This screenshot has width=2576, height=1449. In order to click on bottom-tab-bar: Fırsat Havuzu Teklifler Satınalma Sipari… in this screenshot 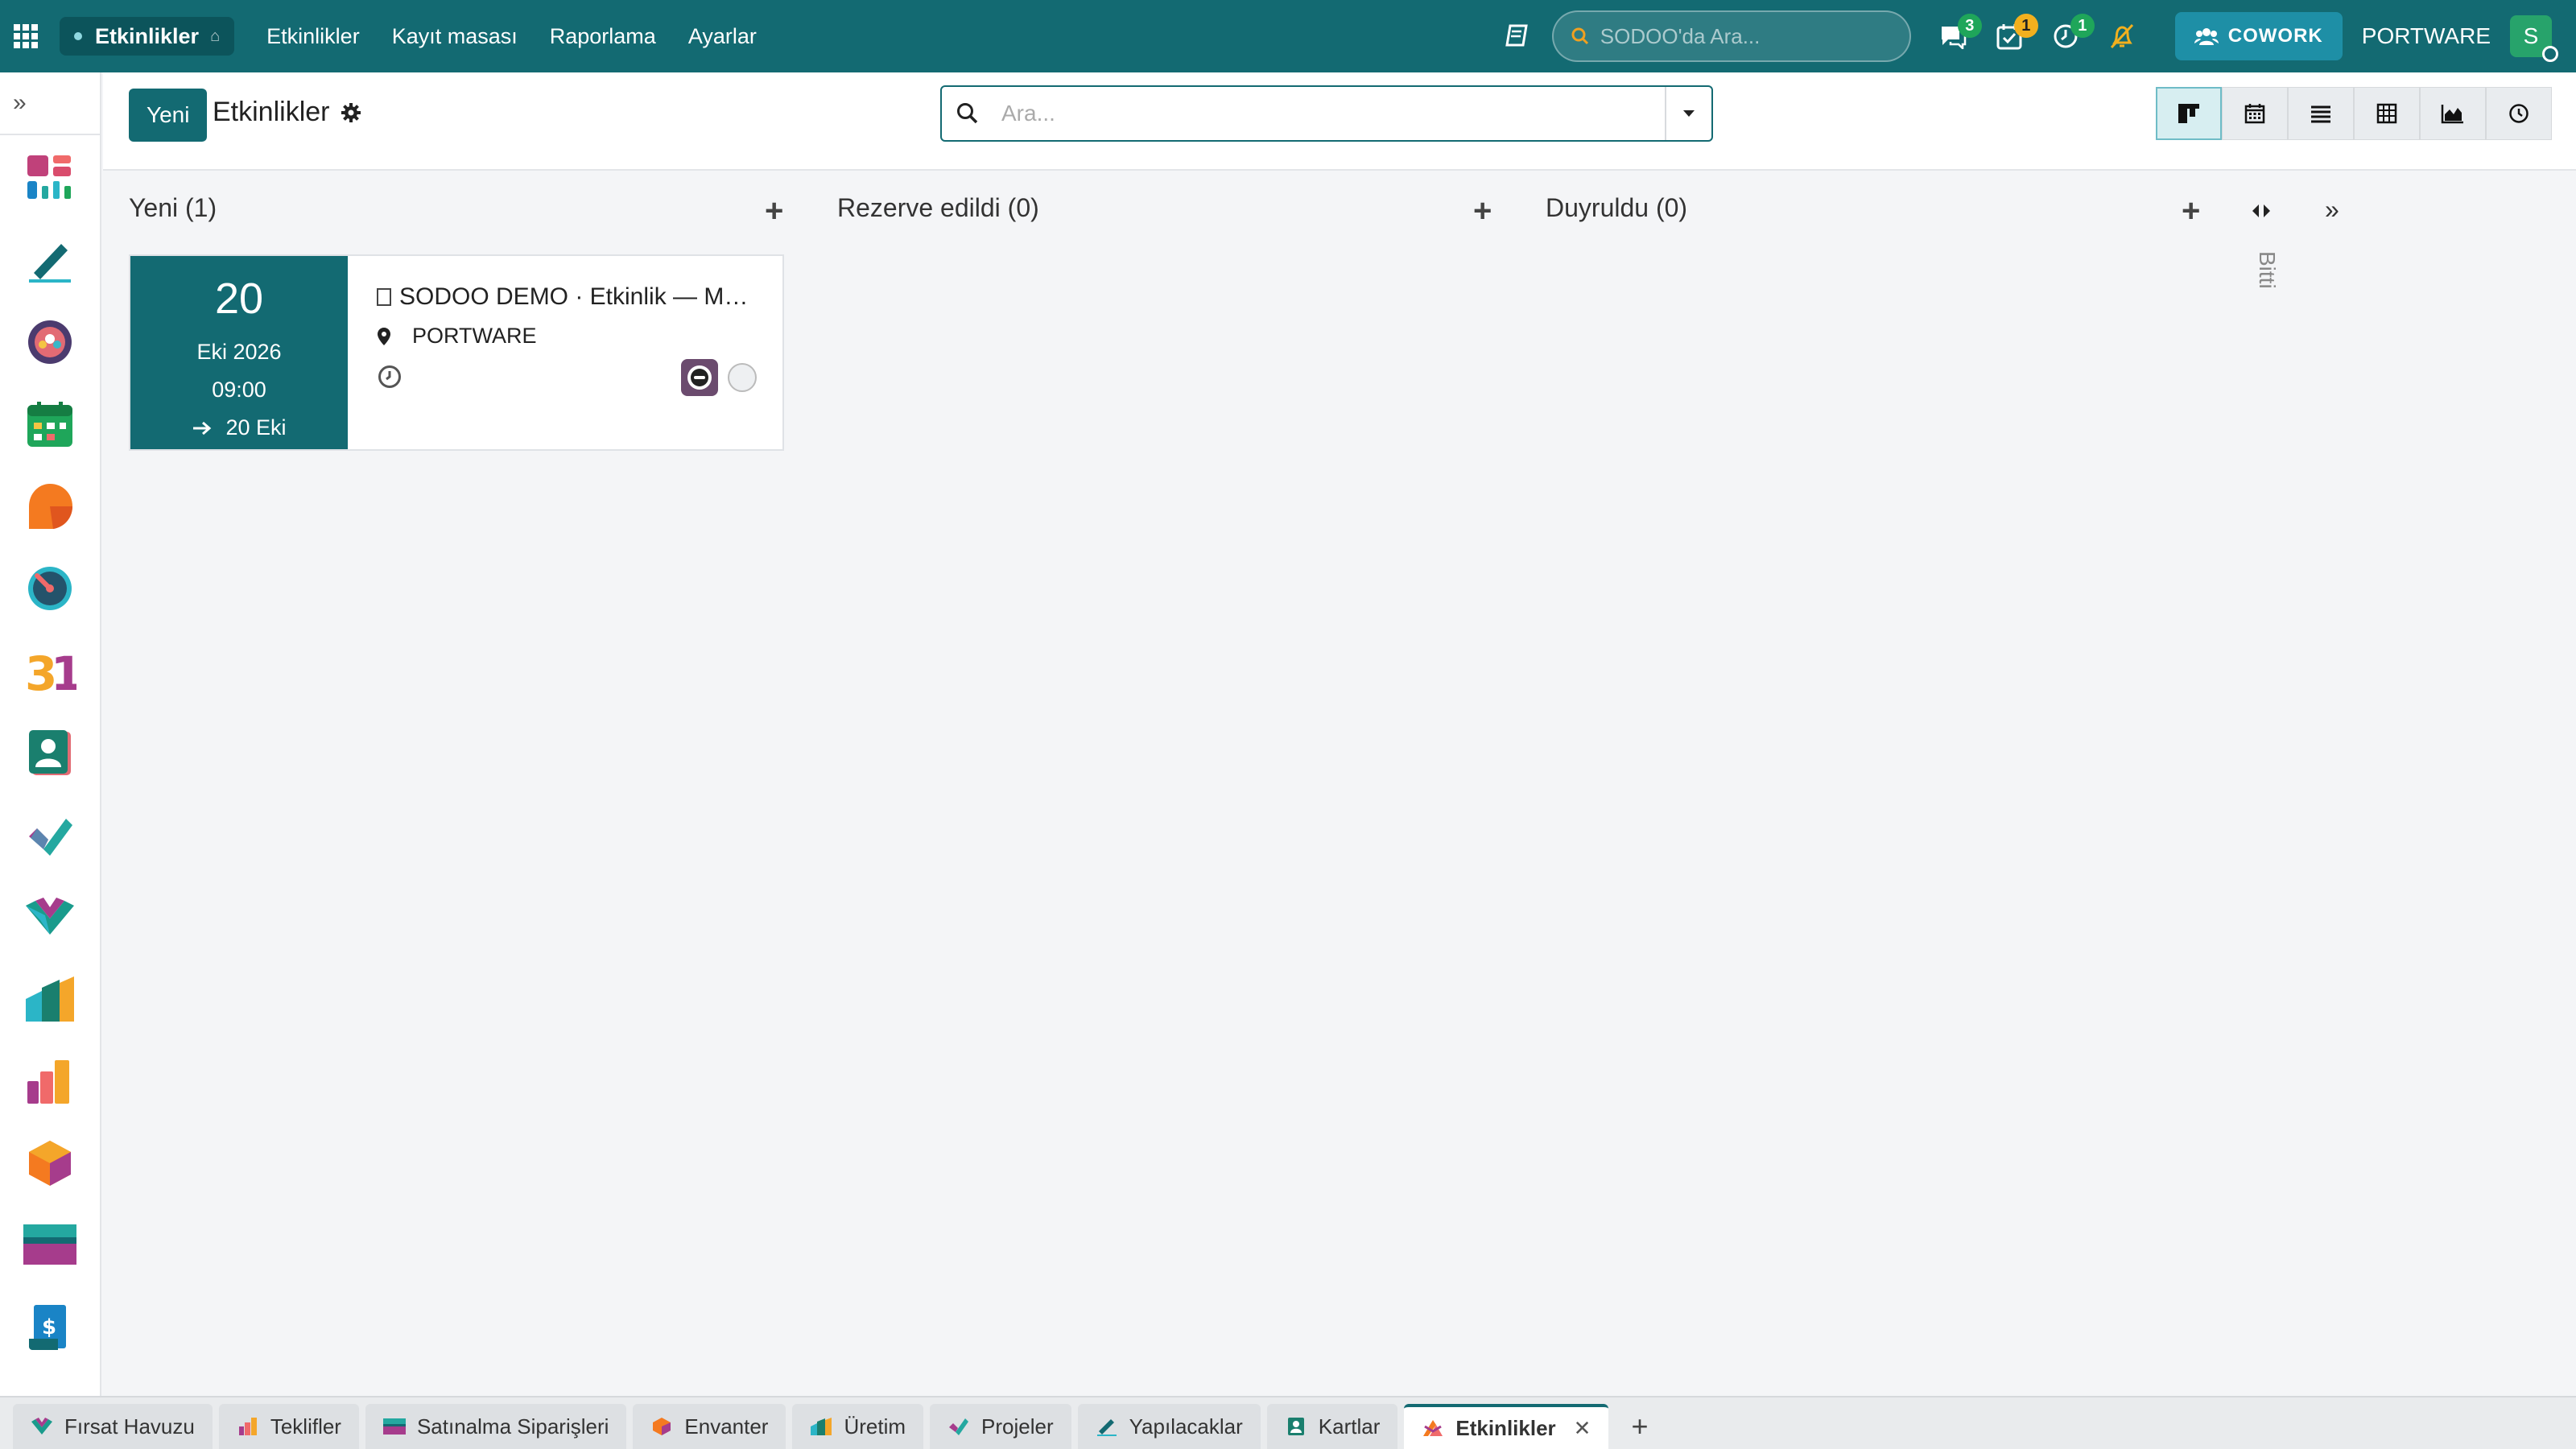, I will do `click(1288, 1422)`.